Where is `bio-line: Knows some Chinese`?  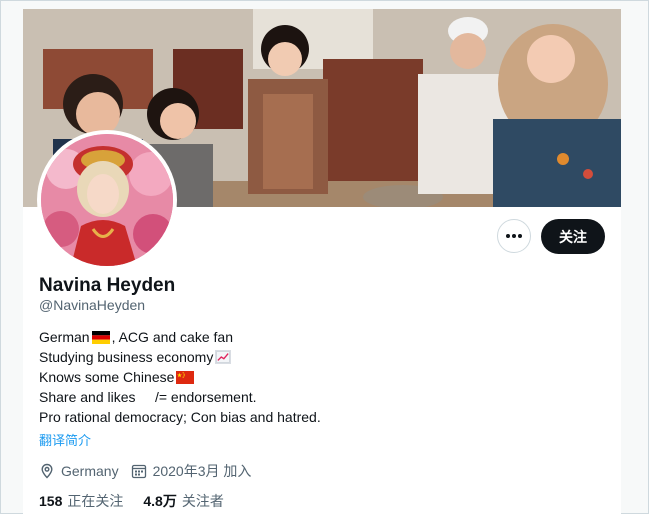
bio-line: Knows some Chinese is located at coordinates (180, 377).